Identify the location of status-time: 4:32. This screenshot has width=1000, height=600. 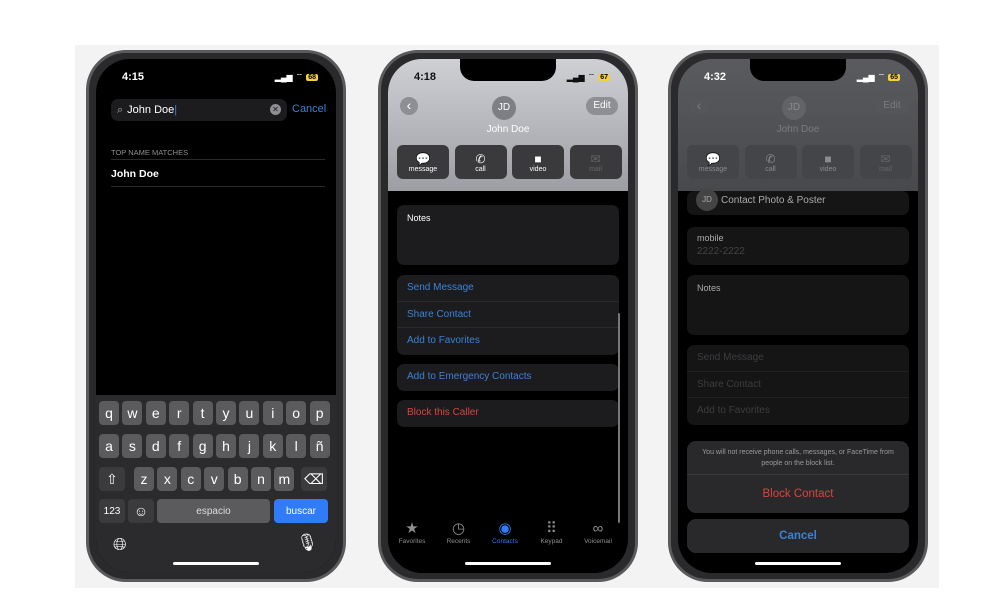
(715, 77).